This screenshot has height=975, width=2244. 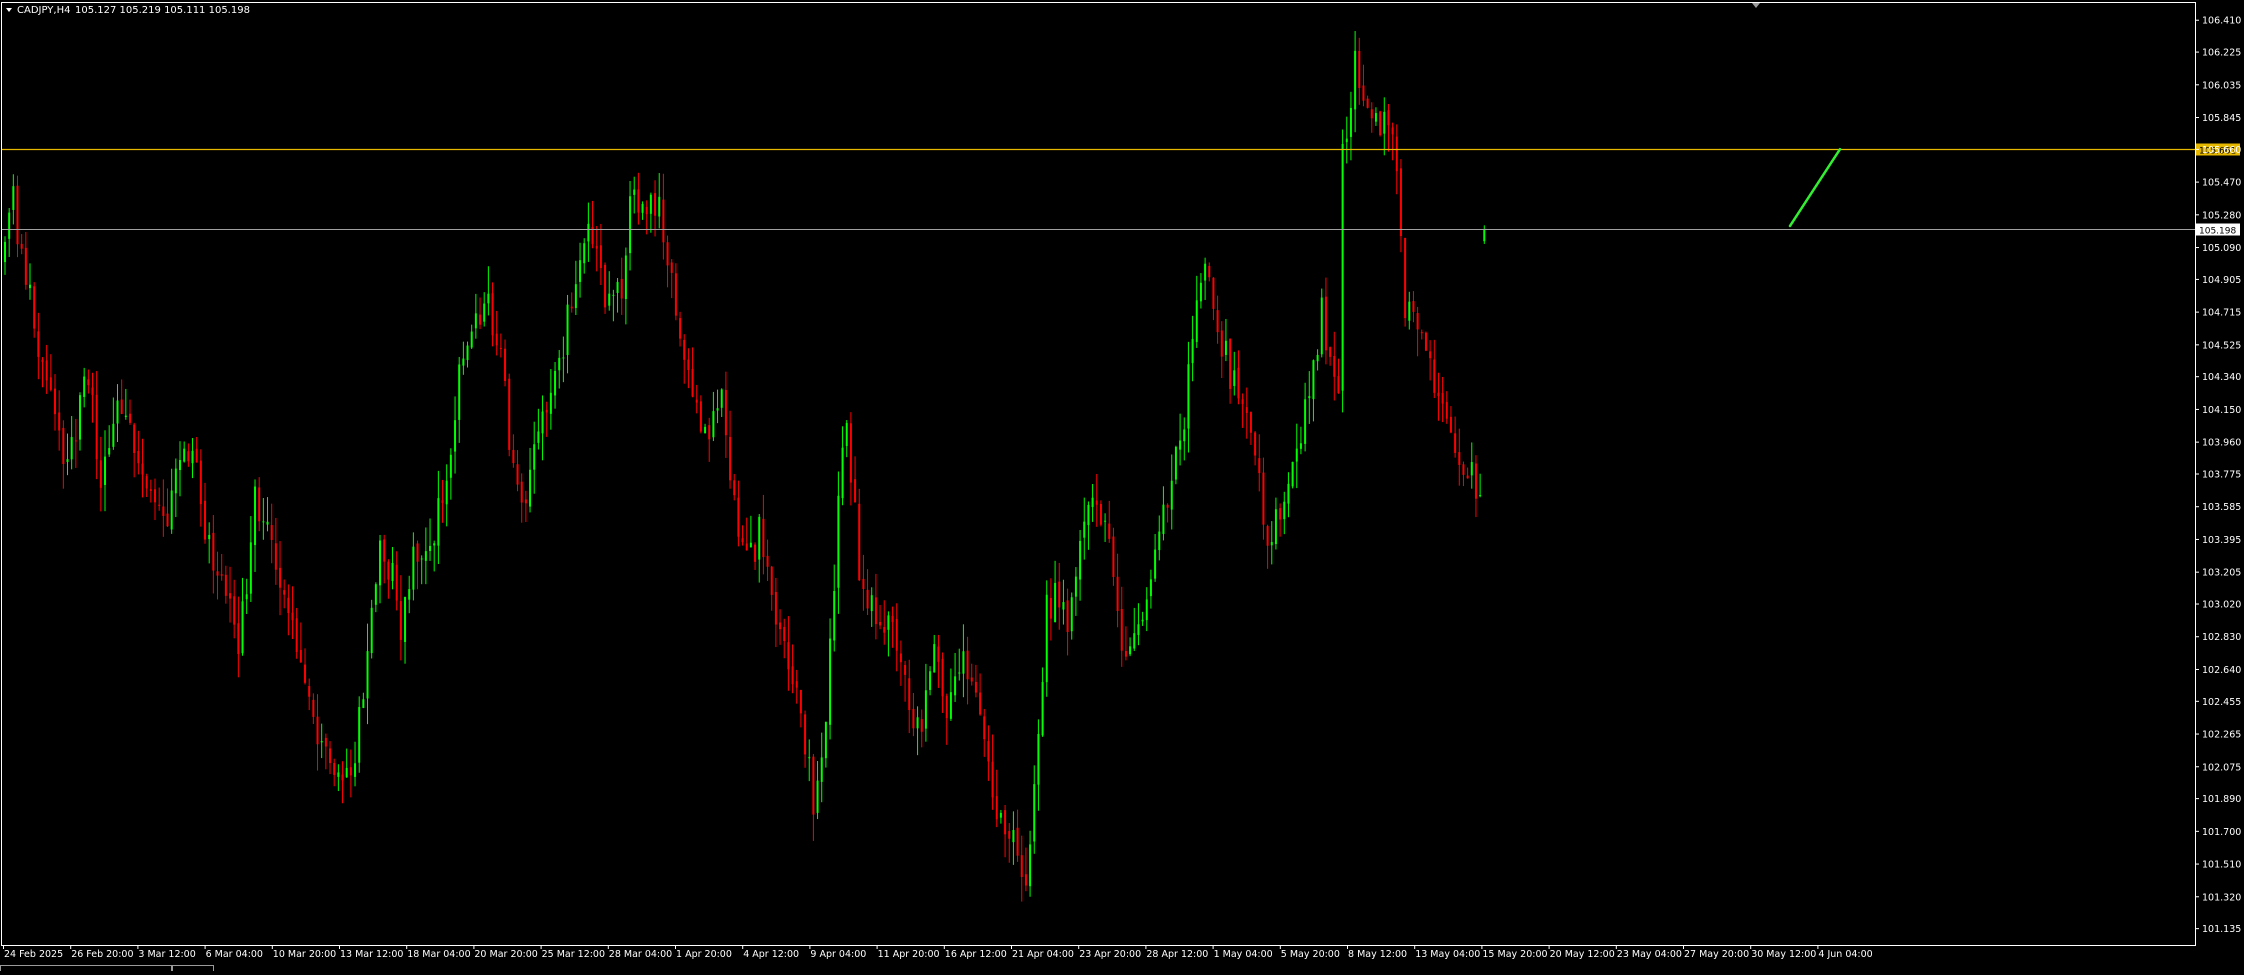 What do you see at coordinates (2221, 21) in the screenshot?
I see `y-tick-label: 106.410` at bounding box center [2221, 21].